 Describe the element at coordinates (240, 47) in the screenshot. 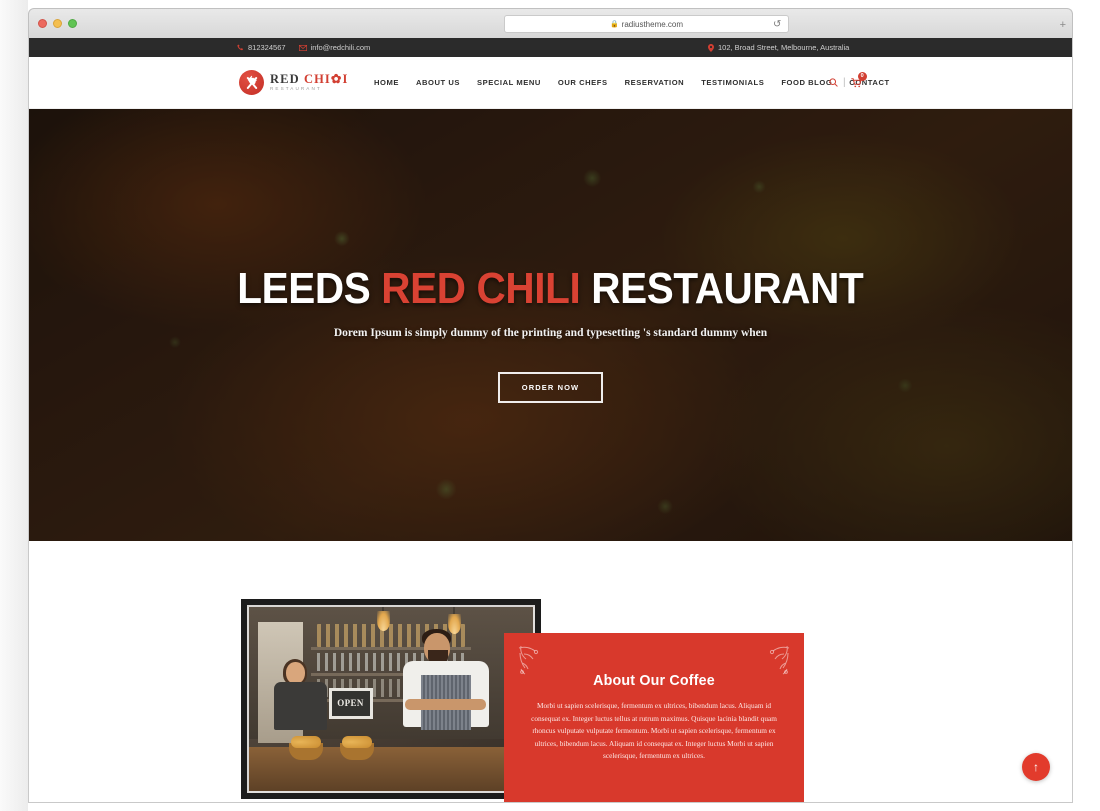

I see `phone-icon` at that location.